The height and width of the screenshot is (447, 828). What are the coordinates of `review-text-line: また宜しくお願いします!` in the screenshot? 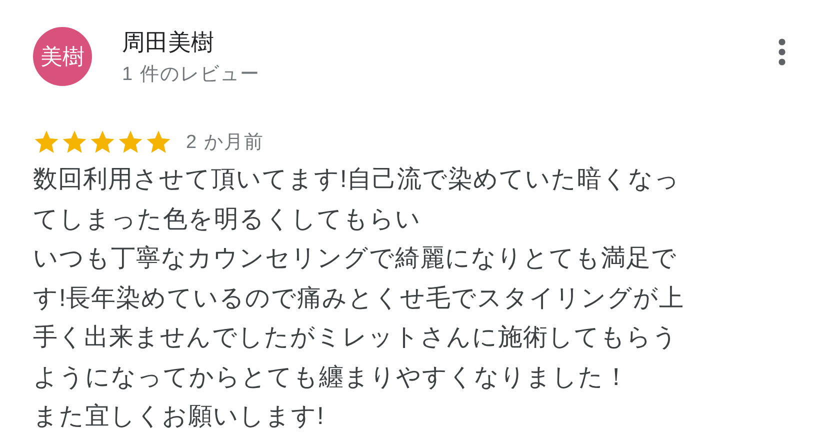 It's located at (179, 417).